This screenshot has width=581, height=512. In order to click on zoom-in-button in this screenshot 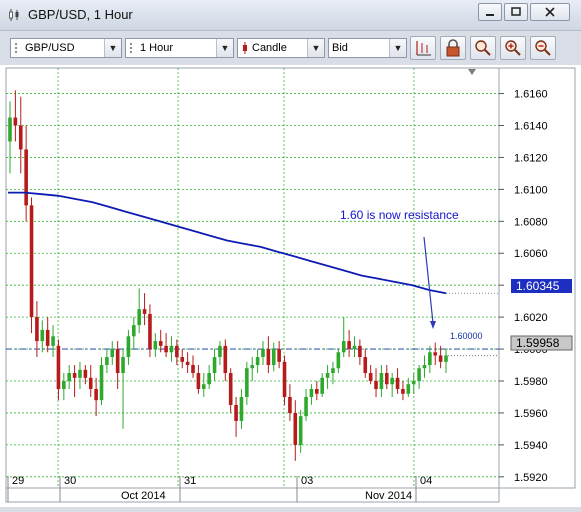, I will do `click(513, 48)`.